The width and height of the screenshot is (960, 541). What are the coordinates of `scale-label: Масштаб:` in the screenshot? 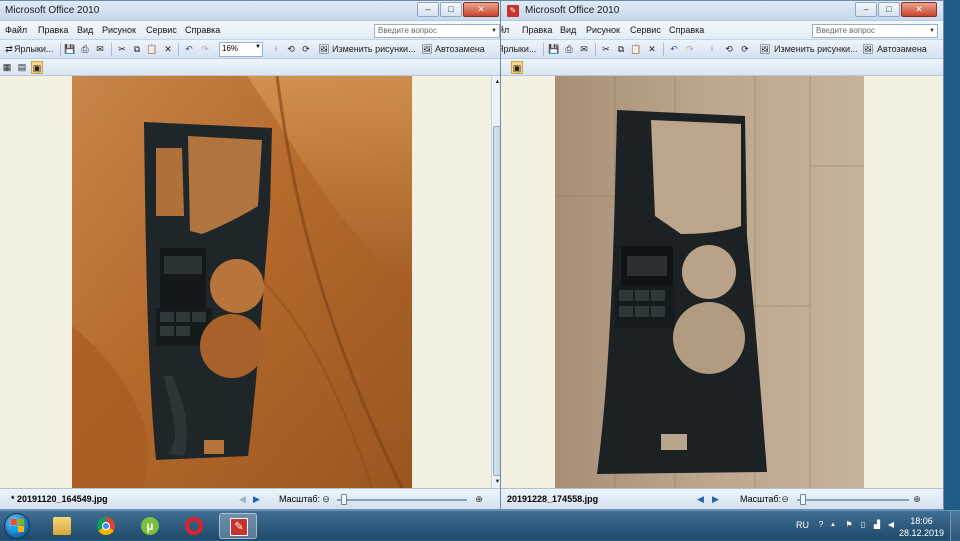 It's located at (300, 499).